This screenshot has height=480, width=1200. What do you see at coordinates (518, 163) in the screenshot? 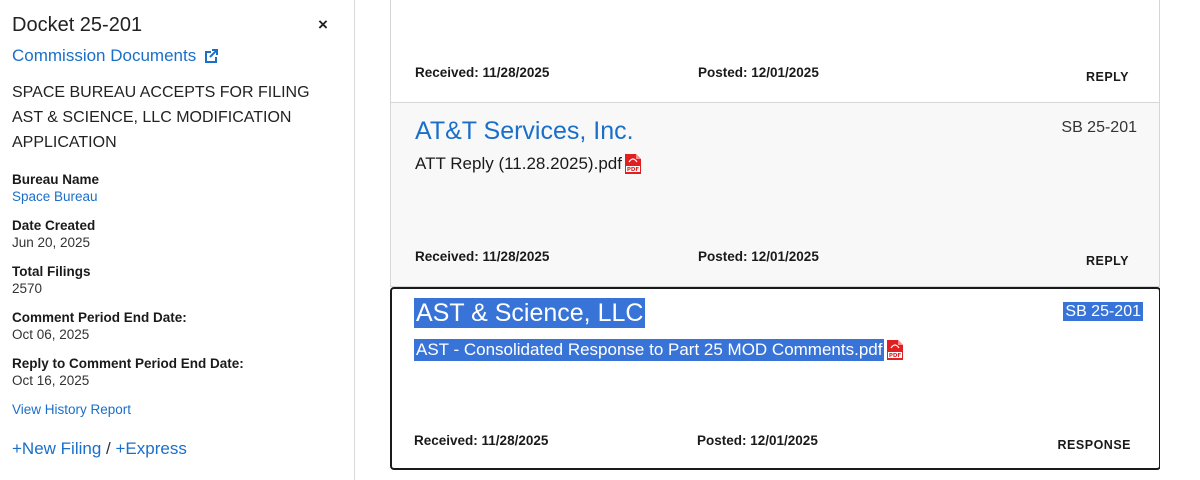
I see `document-filename: ATT Reply (11.28.2025).pdf` at bounding box center [518, 163].